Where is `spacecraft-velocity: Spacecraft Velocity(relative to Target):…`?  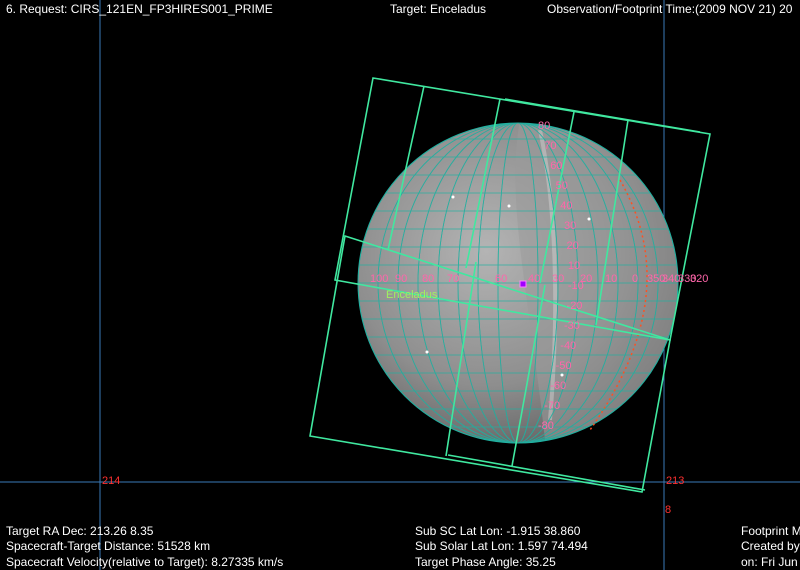 spacecraft-velocity: Spacecraft Velocity(relative to Target):… is located at coordinates (145, 562).